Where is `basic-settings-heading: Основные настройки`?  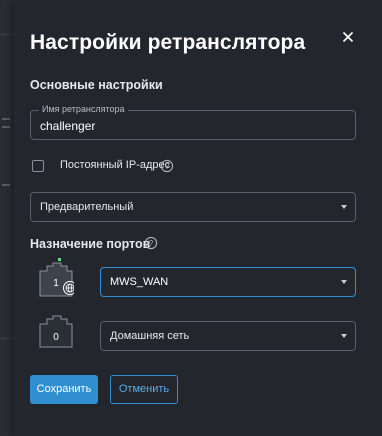 basic-settings-heading: Основные настройки is located at coordinates (96, 85).